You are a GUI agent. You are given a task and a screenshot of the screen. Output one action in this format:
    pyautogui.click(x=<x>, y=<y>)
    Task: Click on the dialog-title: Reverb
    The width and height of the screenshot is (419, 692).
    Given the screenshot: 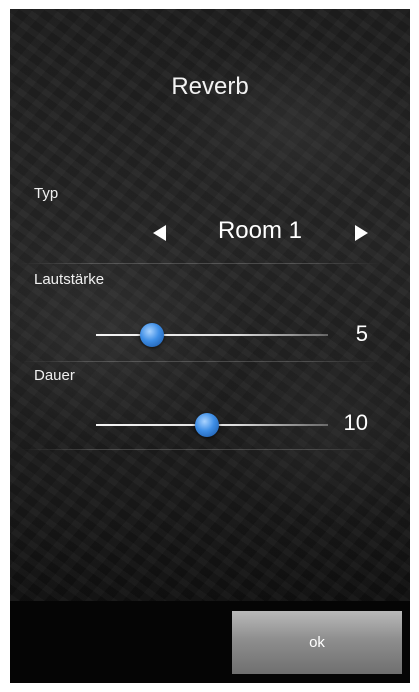 What is the action you would take?
    pyautogui.click(x=210, y=86)
    